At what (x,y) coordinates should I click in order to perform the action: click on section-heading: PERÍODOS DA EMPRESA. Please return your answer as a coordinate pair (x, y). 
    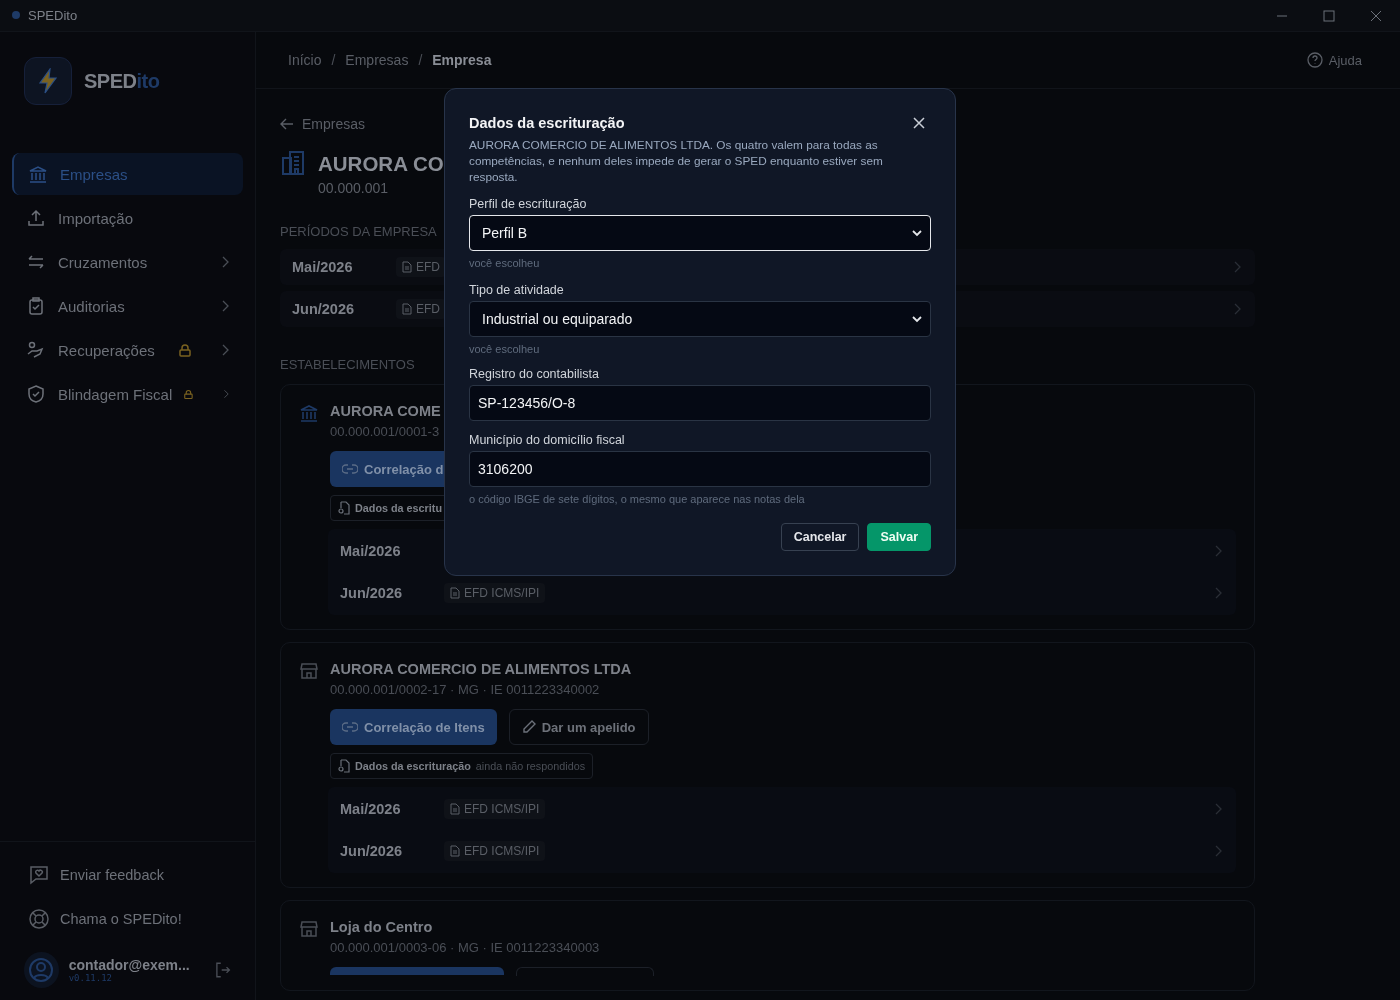
    Looking at the image, I should click on (358, 231).